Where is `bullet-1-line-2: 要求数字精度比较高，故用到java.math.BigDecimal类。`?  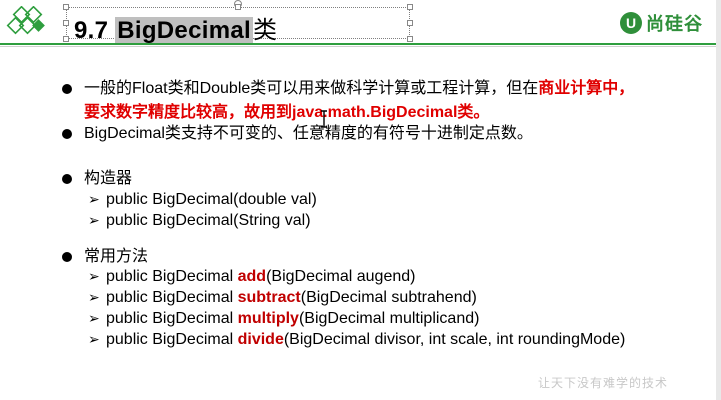
bullet-1-line-2: 要求数字精度比较高，故用到java.math.BigDecimal类。 is located at coordinates (287, 112).